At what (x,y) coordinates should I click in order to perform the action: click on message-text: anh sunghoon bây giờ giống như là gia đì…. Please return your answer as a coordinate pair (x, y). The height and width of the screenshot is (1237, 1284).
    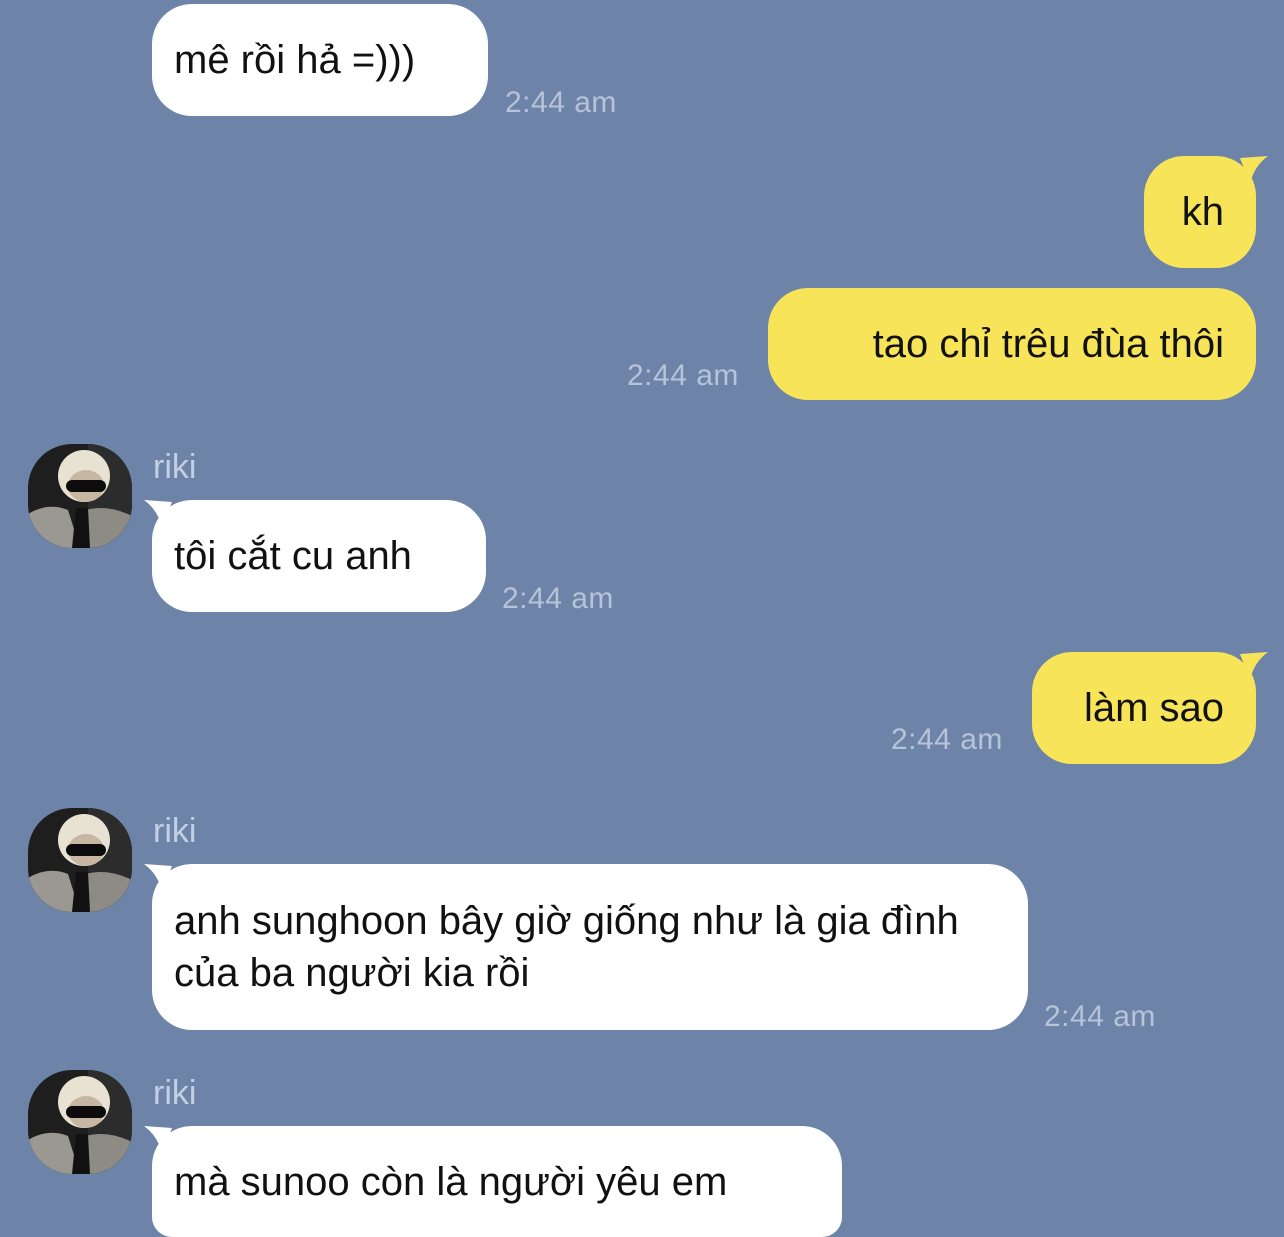
    Looking at the image, I should click on (566, 947).